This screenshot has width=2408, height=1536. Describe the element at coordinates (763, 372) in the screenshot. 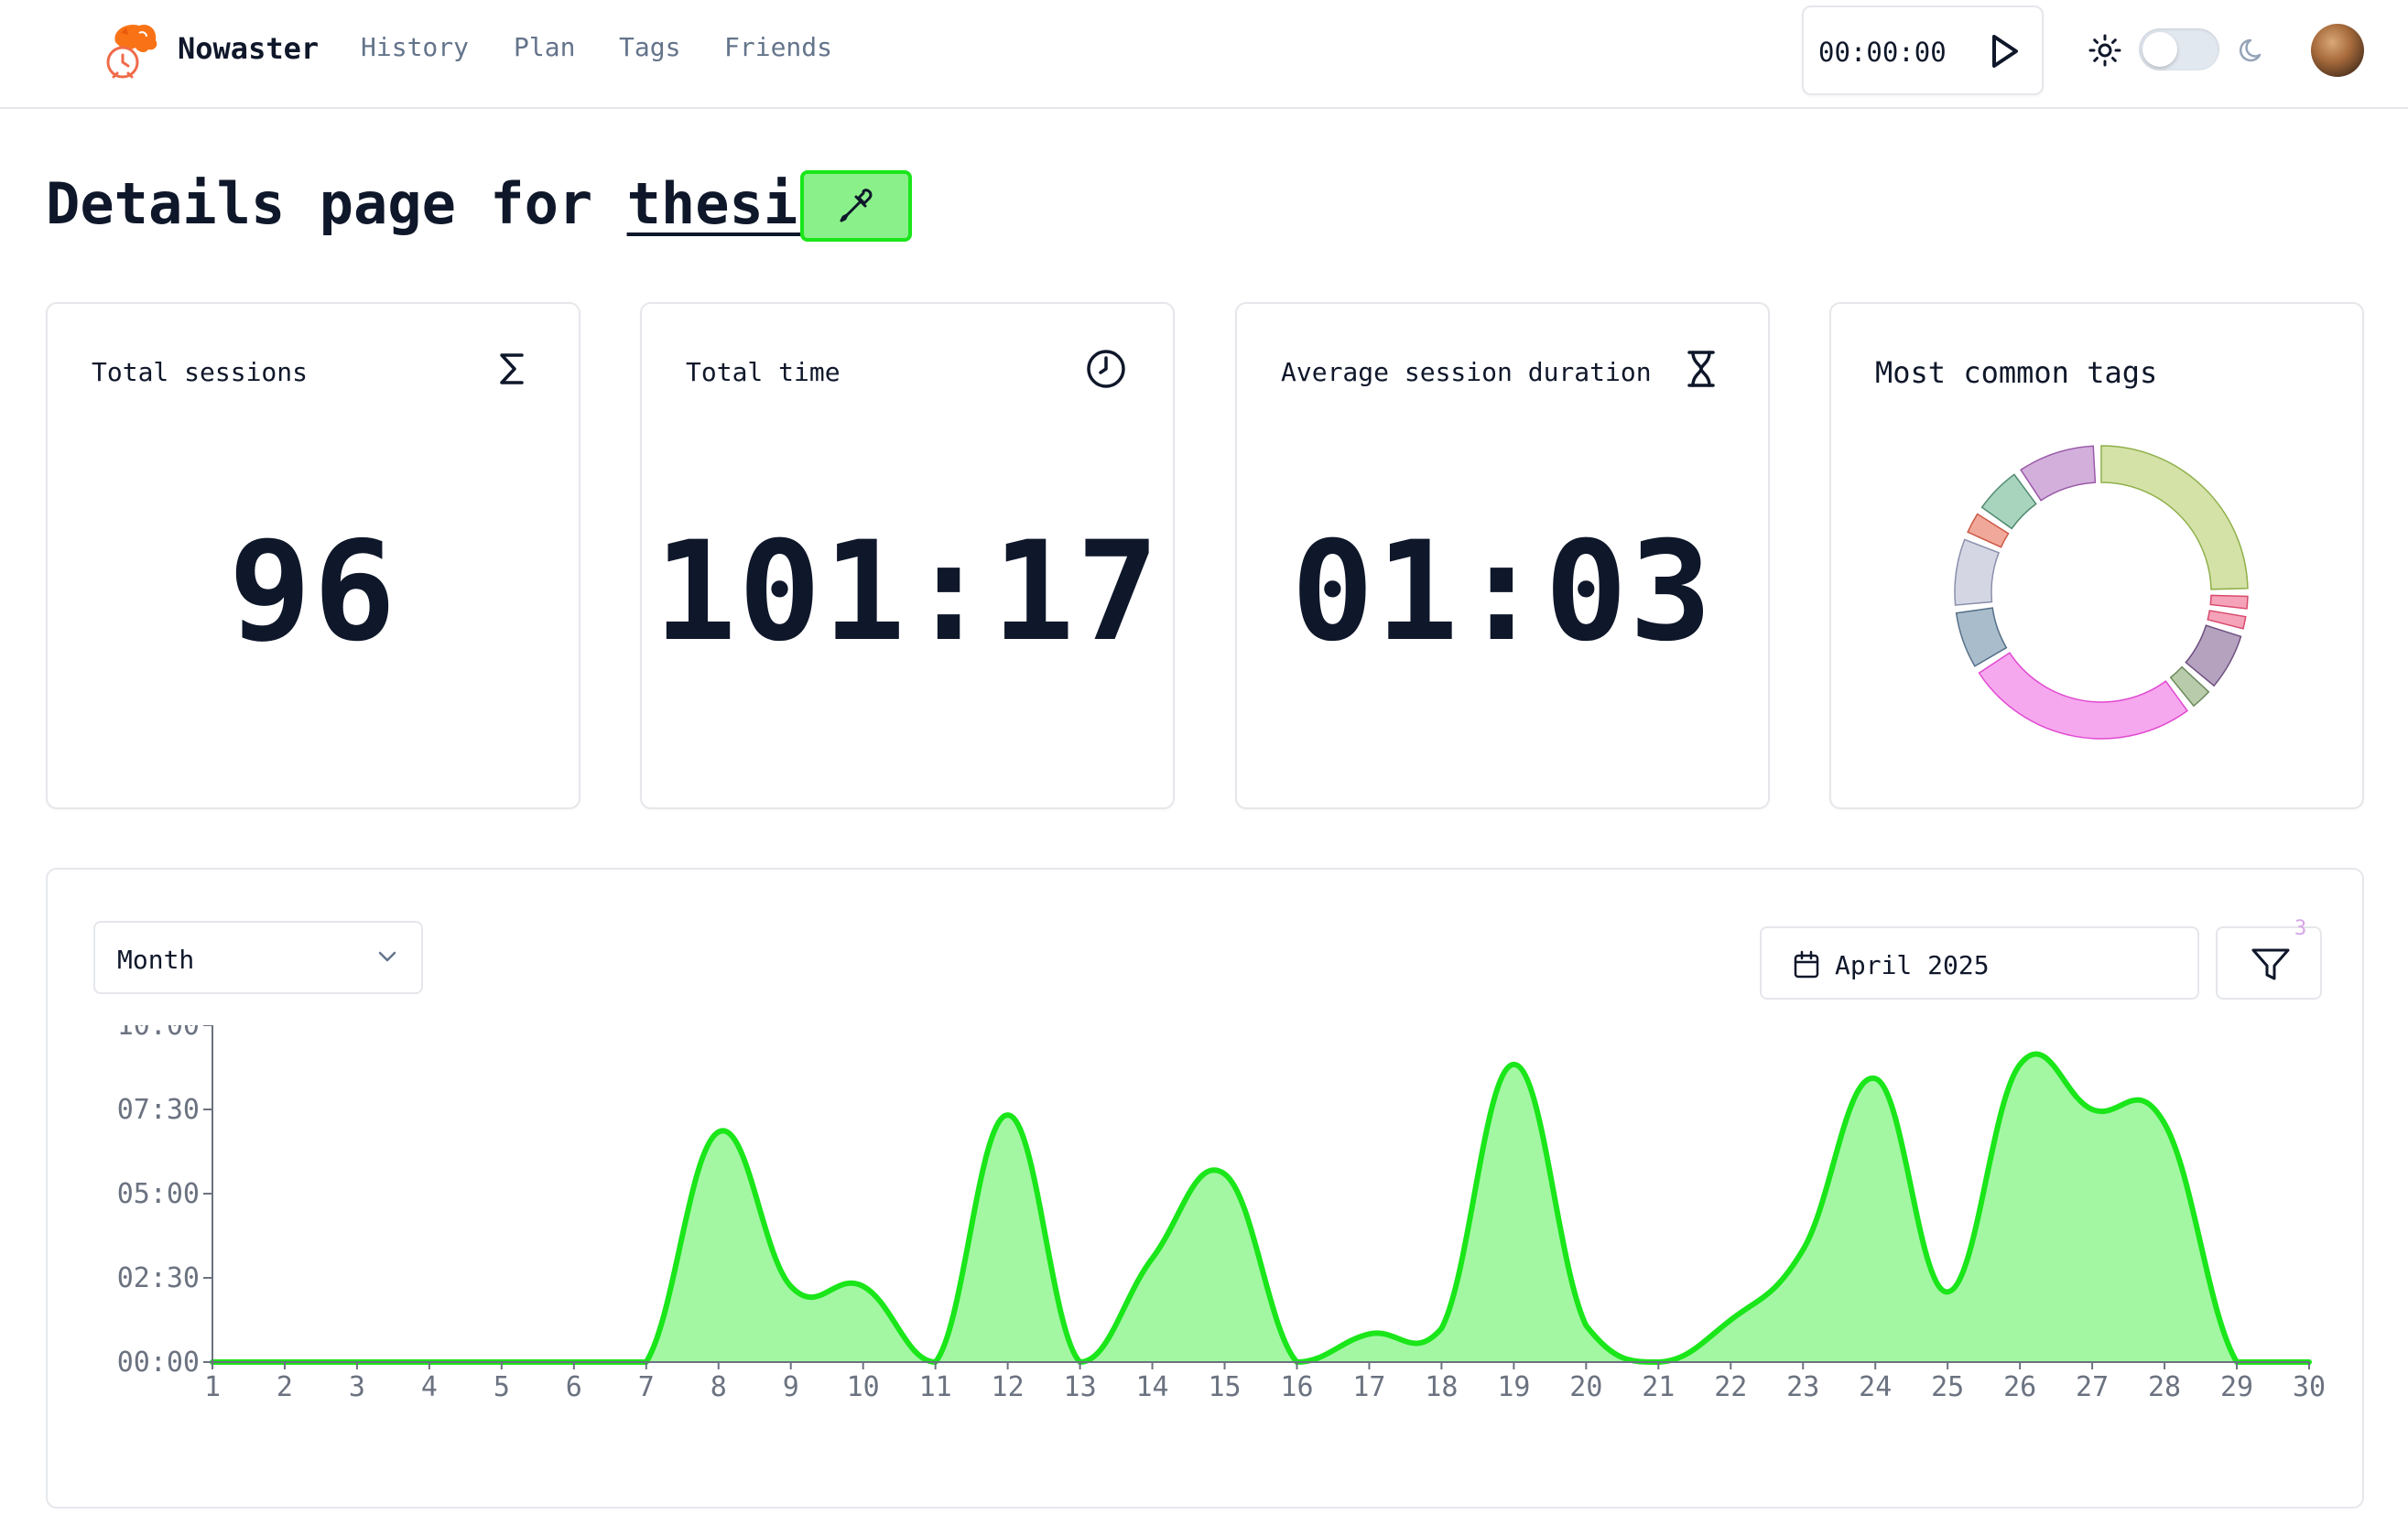

I see `total-time-label: Total time` at that location.